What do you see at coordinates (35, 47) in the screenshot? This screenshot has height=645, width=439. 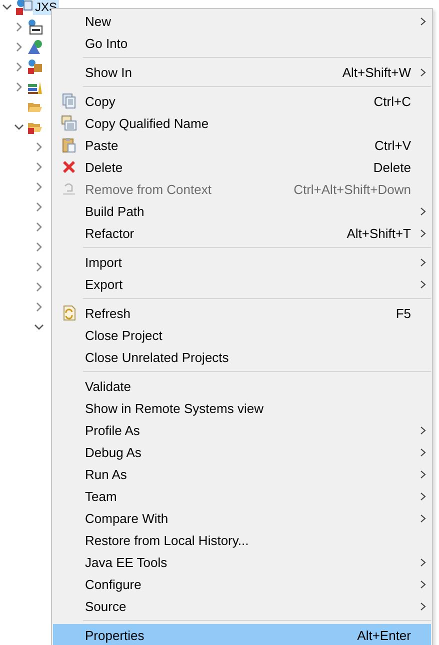 I see `jpa-icon` at bounding box center [35, 47].